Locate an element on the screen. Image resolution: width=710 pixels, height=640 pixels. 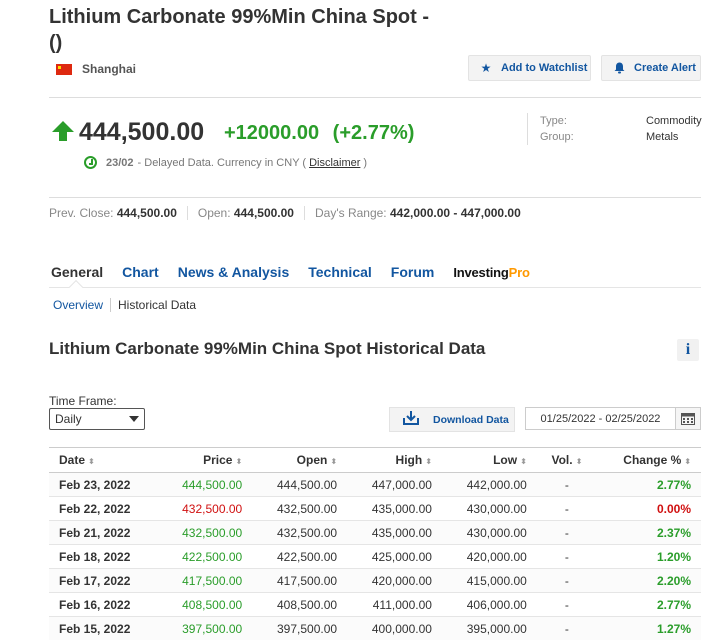
tab-underline is located at coordinates (375, 287).